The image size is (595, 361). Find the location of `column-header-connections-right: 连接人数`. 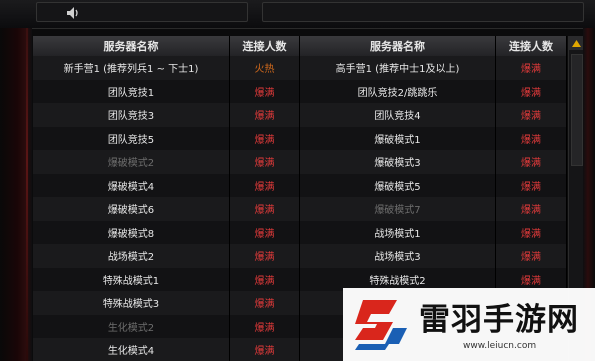

column-header-connections-right: 连接人数 is located at coordinates (531, 46).